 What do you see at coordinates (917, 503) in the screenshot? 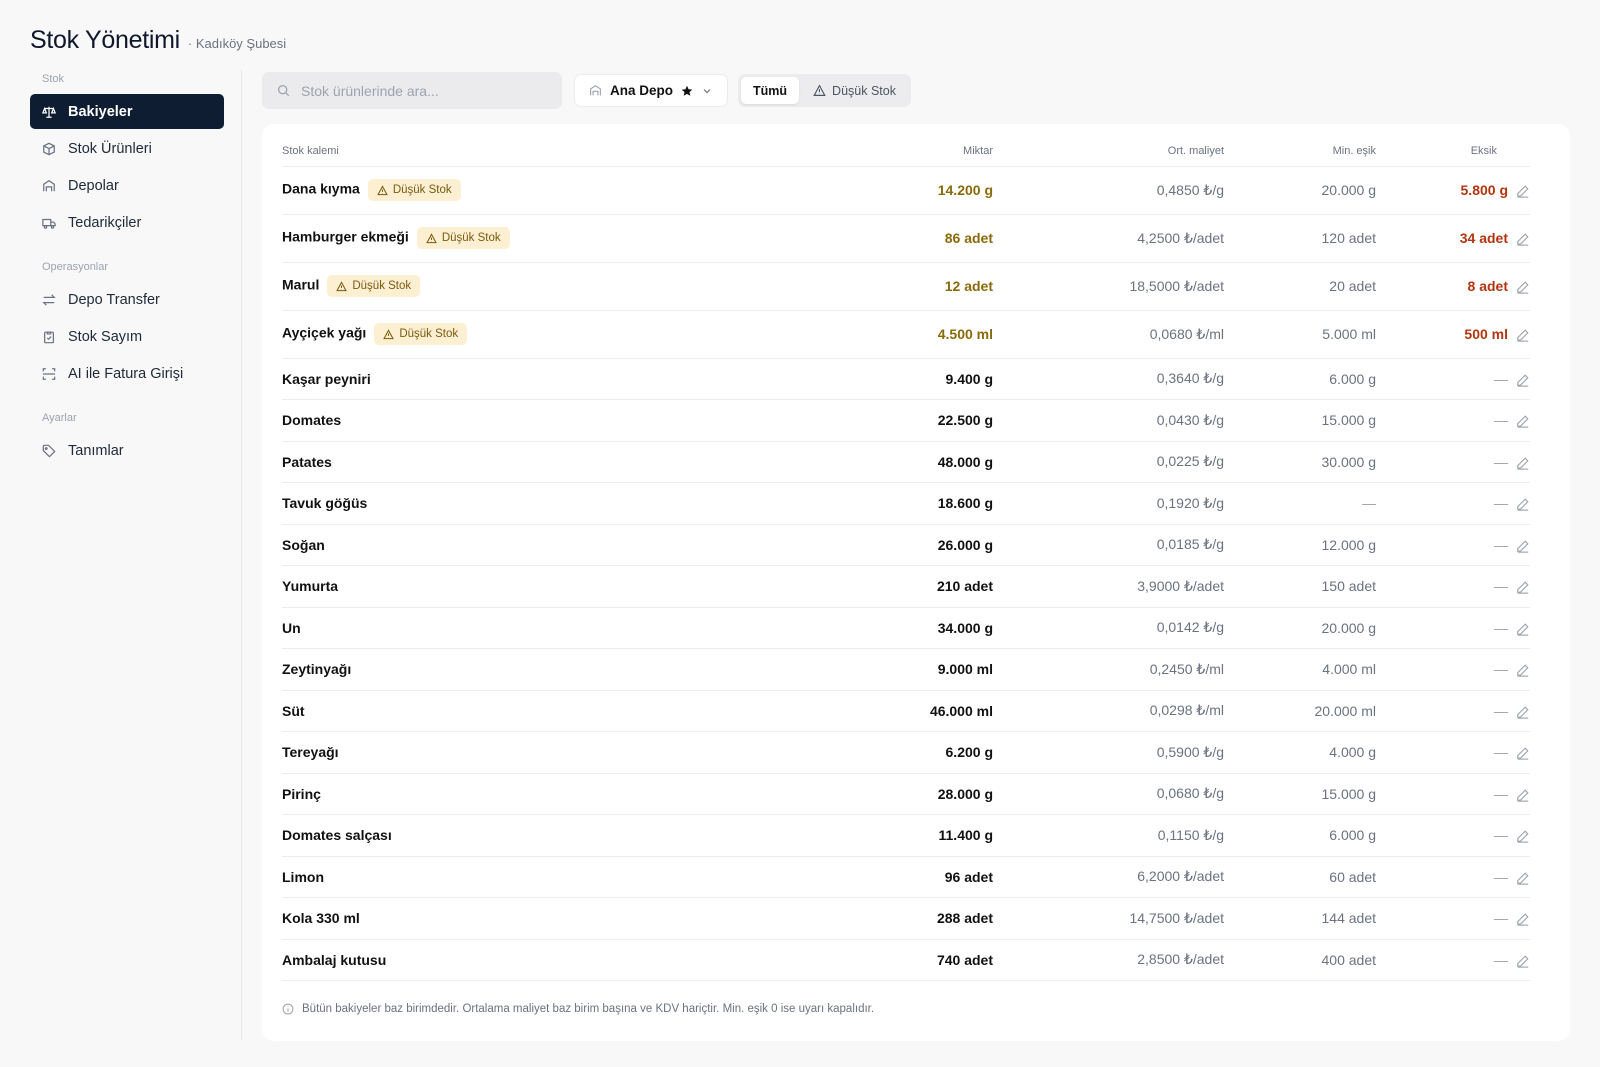
I see `quantity-cell: 18.600 g` at bounding box center [917, 503].